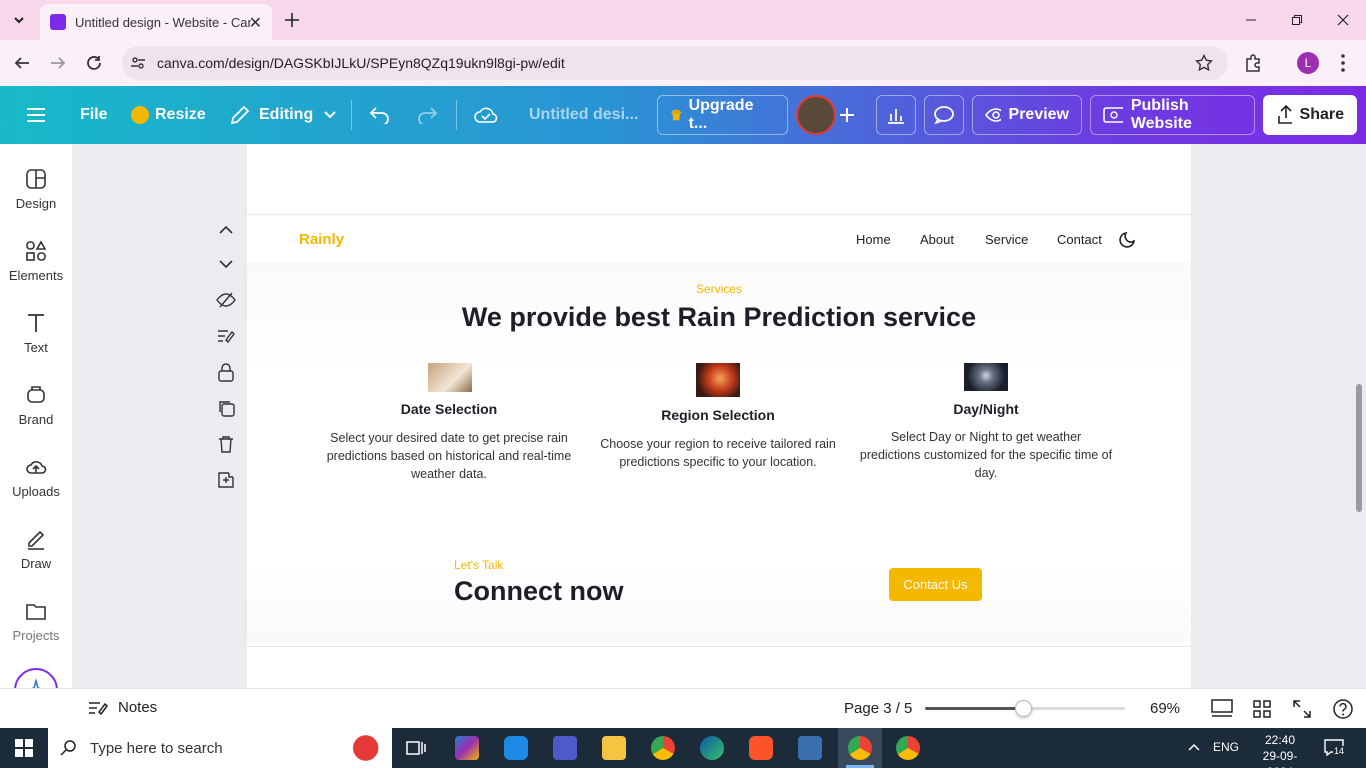 The width and height of the screenshot is (1366, 780). I want to click on sidebar-item-elements: Elements, so click(36, 261).